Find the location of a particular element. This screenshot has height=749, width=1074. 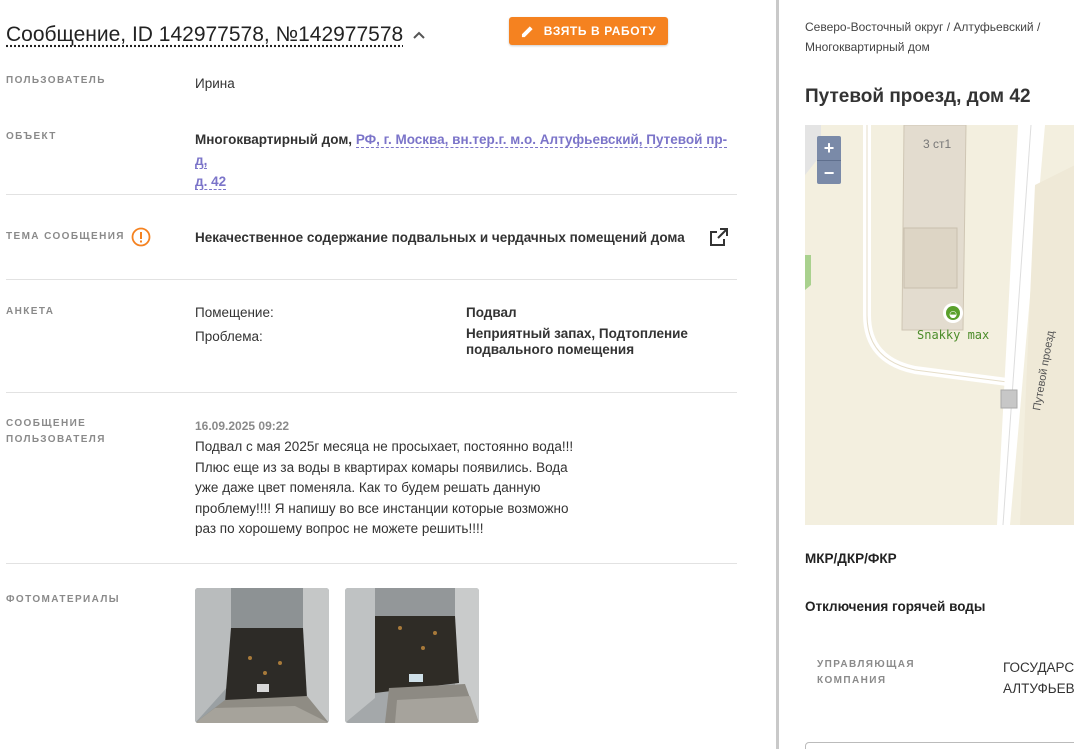

survey-key-problem: Проблема: is located at coordinates (229, 336).